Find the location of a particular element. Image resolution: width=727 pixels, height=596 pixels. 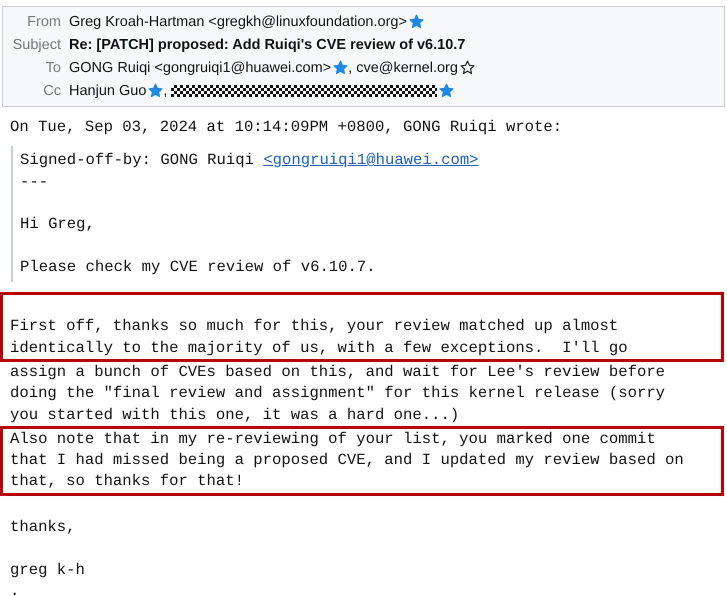

email-link: <gongruiqi1@huawei.com> is located at coordinates (371, 160).